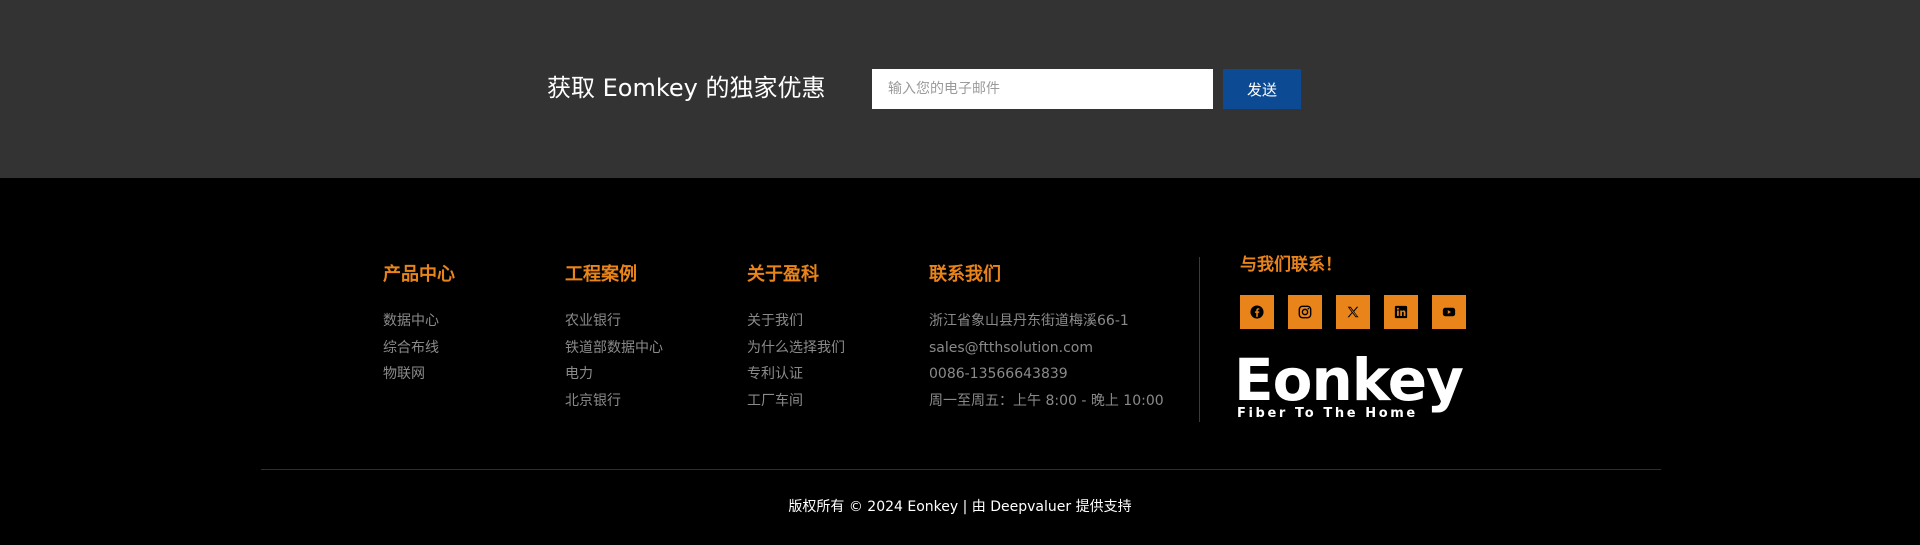 This screenshot has height=545, width=1920. What do you see at coordinates (601, 274) in the screenshot?
I see `column-heading-cases: 工程案例` at bounding box center [601, 274].